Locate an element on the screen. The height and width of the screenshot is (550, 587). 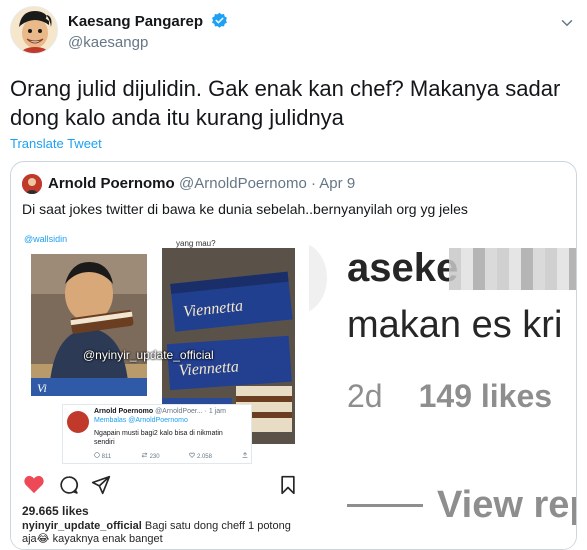
embedded-retweets-count: 230 is located at coordinates (154, 457).